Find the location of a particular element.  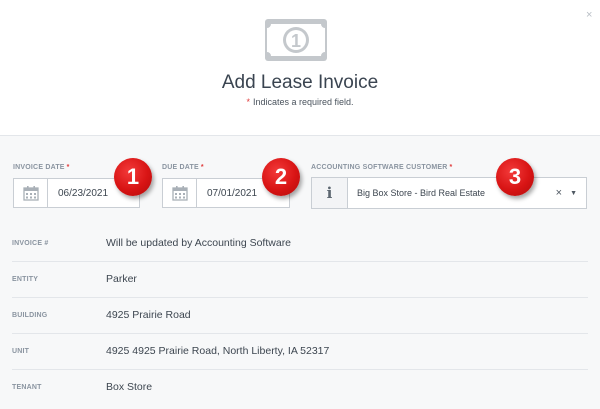

detail-label: BUILDING is located at coordinates (30, 315).